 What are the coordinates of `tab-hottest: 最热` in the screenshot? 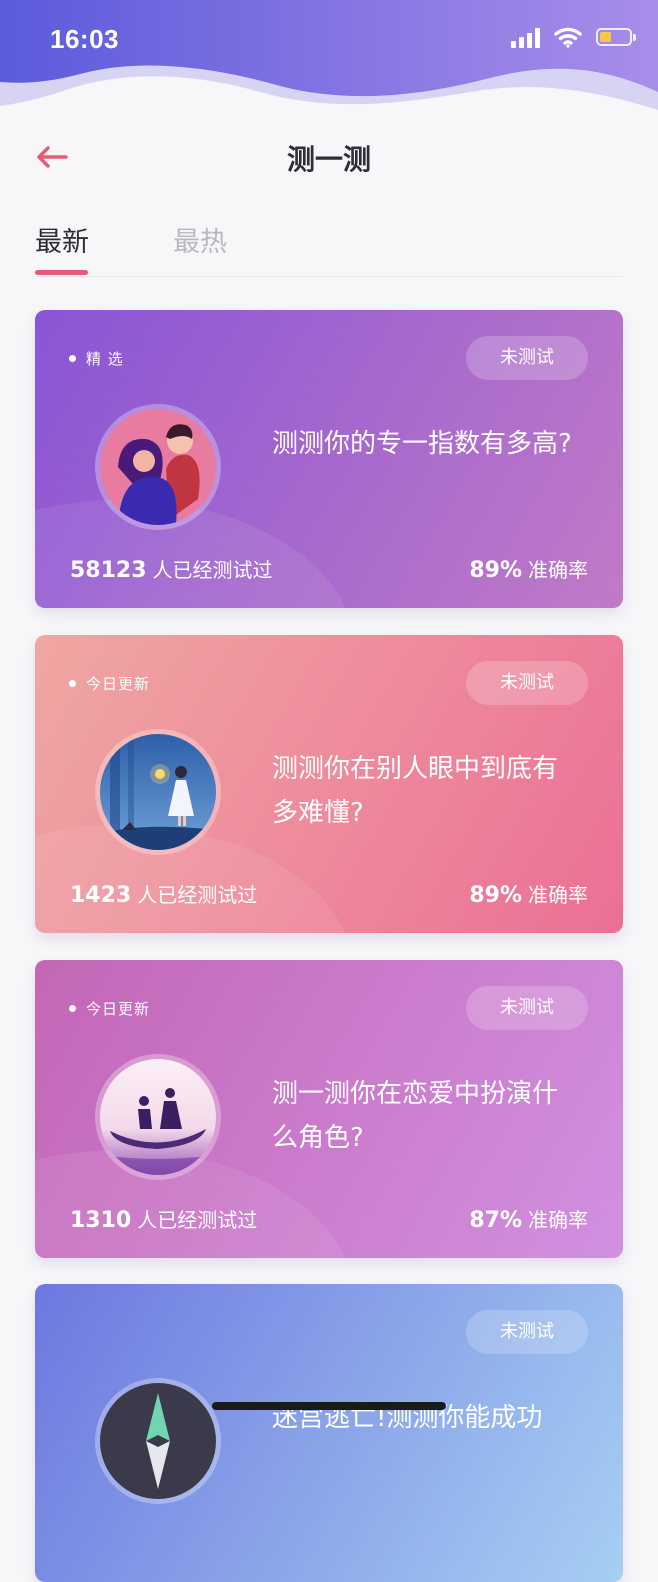 It's located at (200, 239).